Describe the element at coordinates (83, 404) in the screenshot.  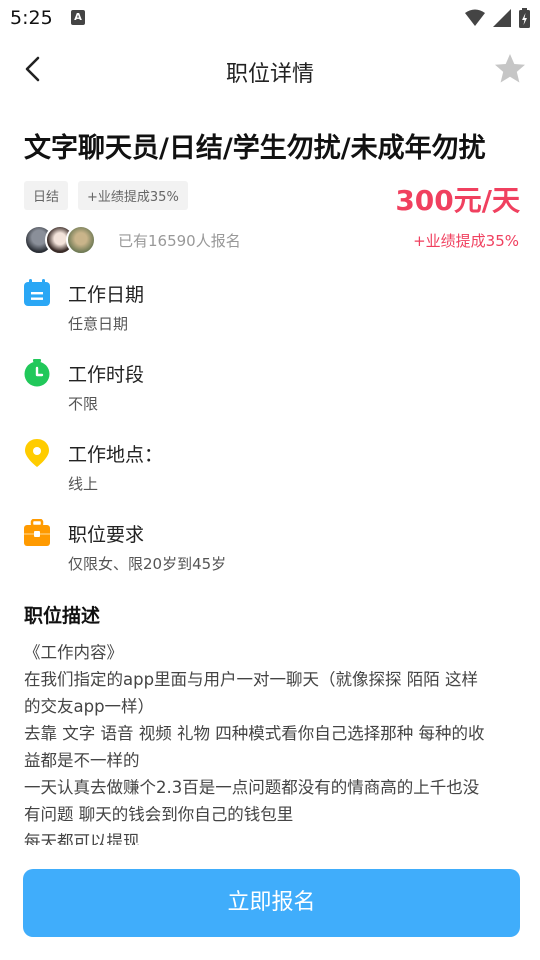
I see `info-value: 不限` at that location.